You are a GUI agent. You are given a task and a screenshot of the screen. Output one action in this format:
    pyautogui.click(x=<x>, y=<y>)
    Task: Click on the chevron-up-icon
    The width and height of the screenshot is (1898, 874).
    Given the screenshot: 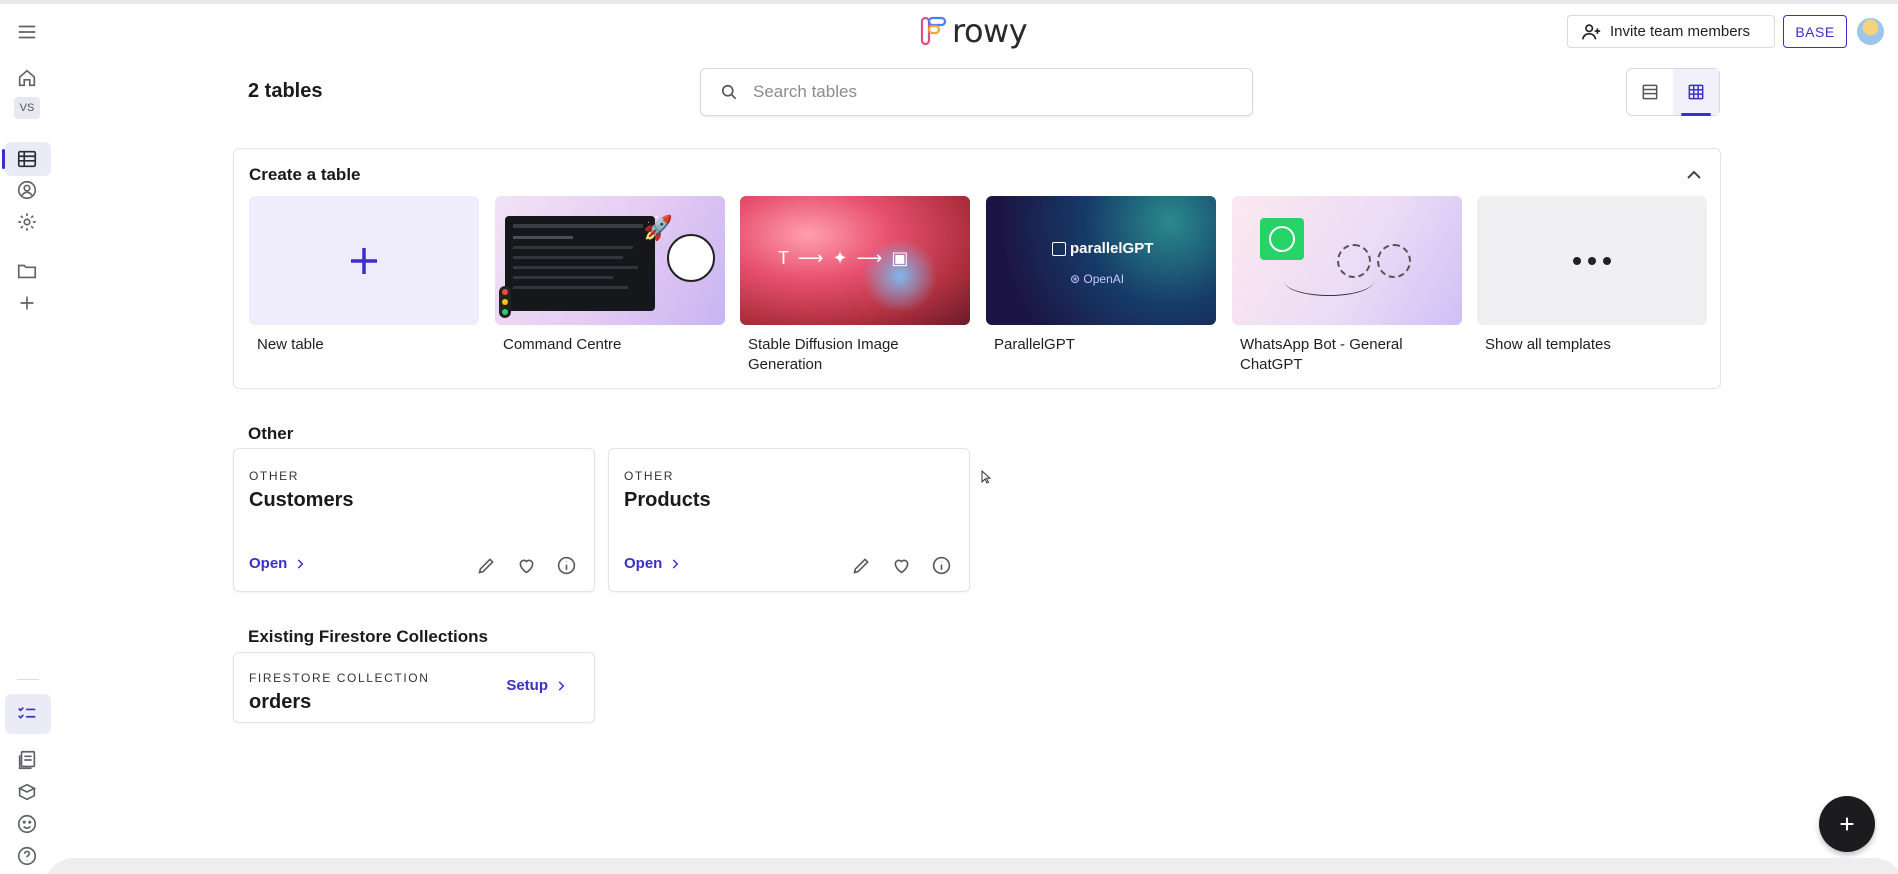 What is the action you would take?
    pyautogui.click(x=1694, y=175)
    